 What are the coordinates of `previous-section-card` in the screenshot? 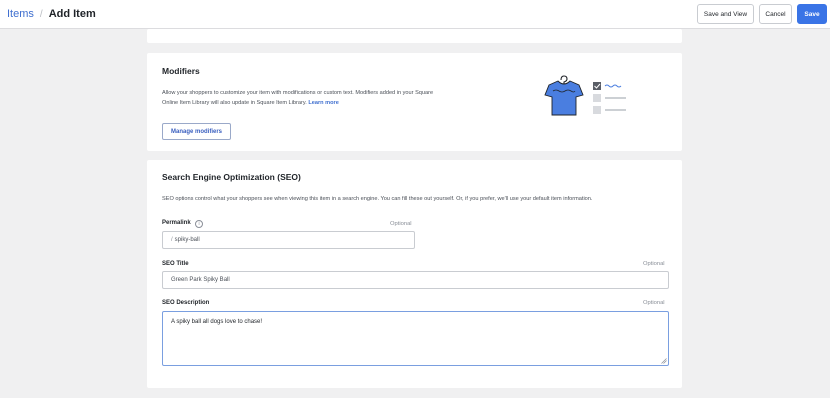 It's located at (414, 36).